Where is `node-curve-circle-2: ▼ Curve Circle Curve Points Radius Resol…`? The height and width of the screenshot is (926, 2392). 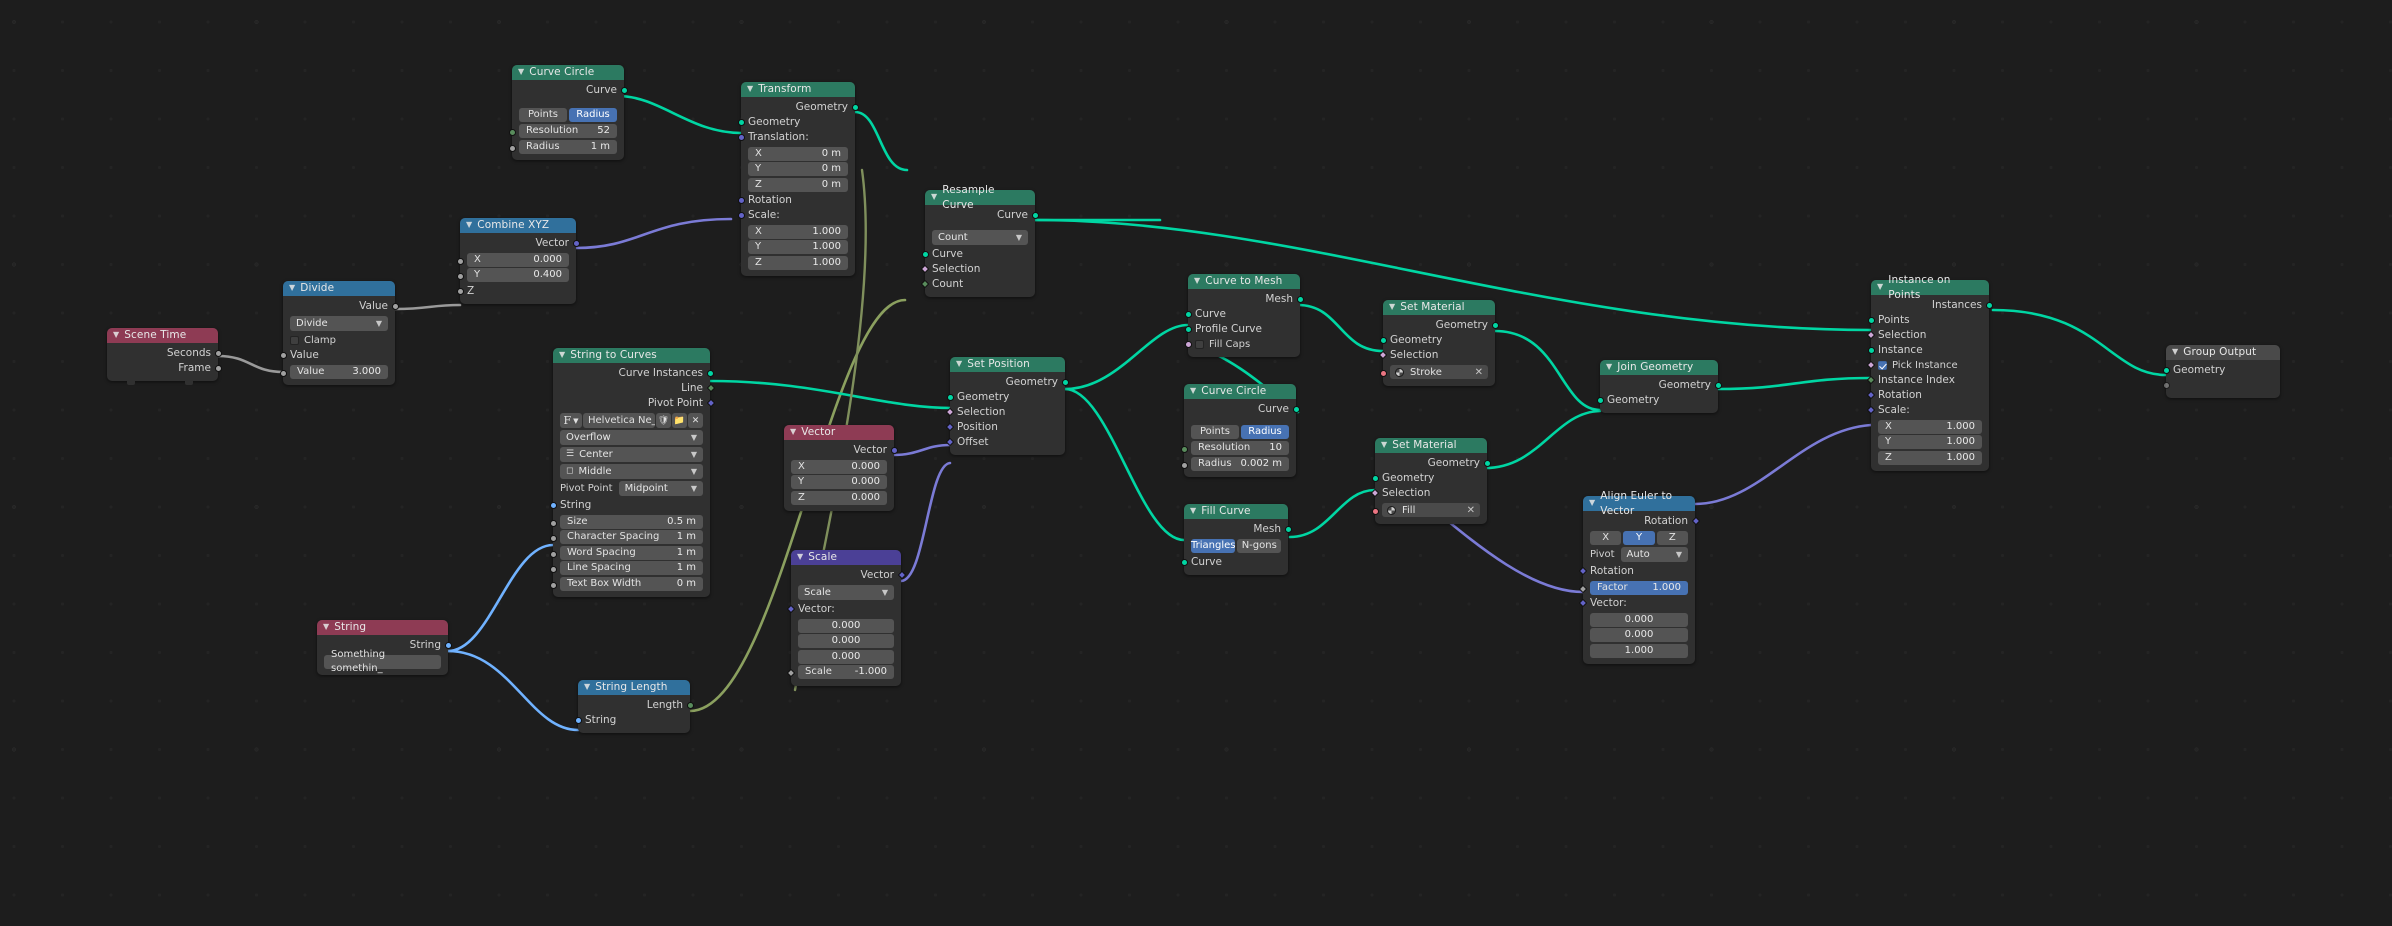
node-curve-circle-2: ▼ Curve Circle Curve Points Radius Resol… is located at coordinates (1240, 430).